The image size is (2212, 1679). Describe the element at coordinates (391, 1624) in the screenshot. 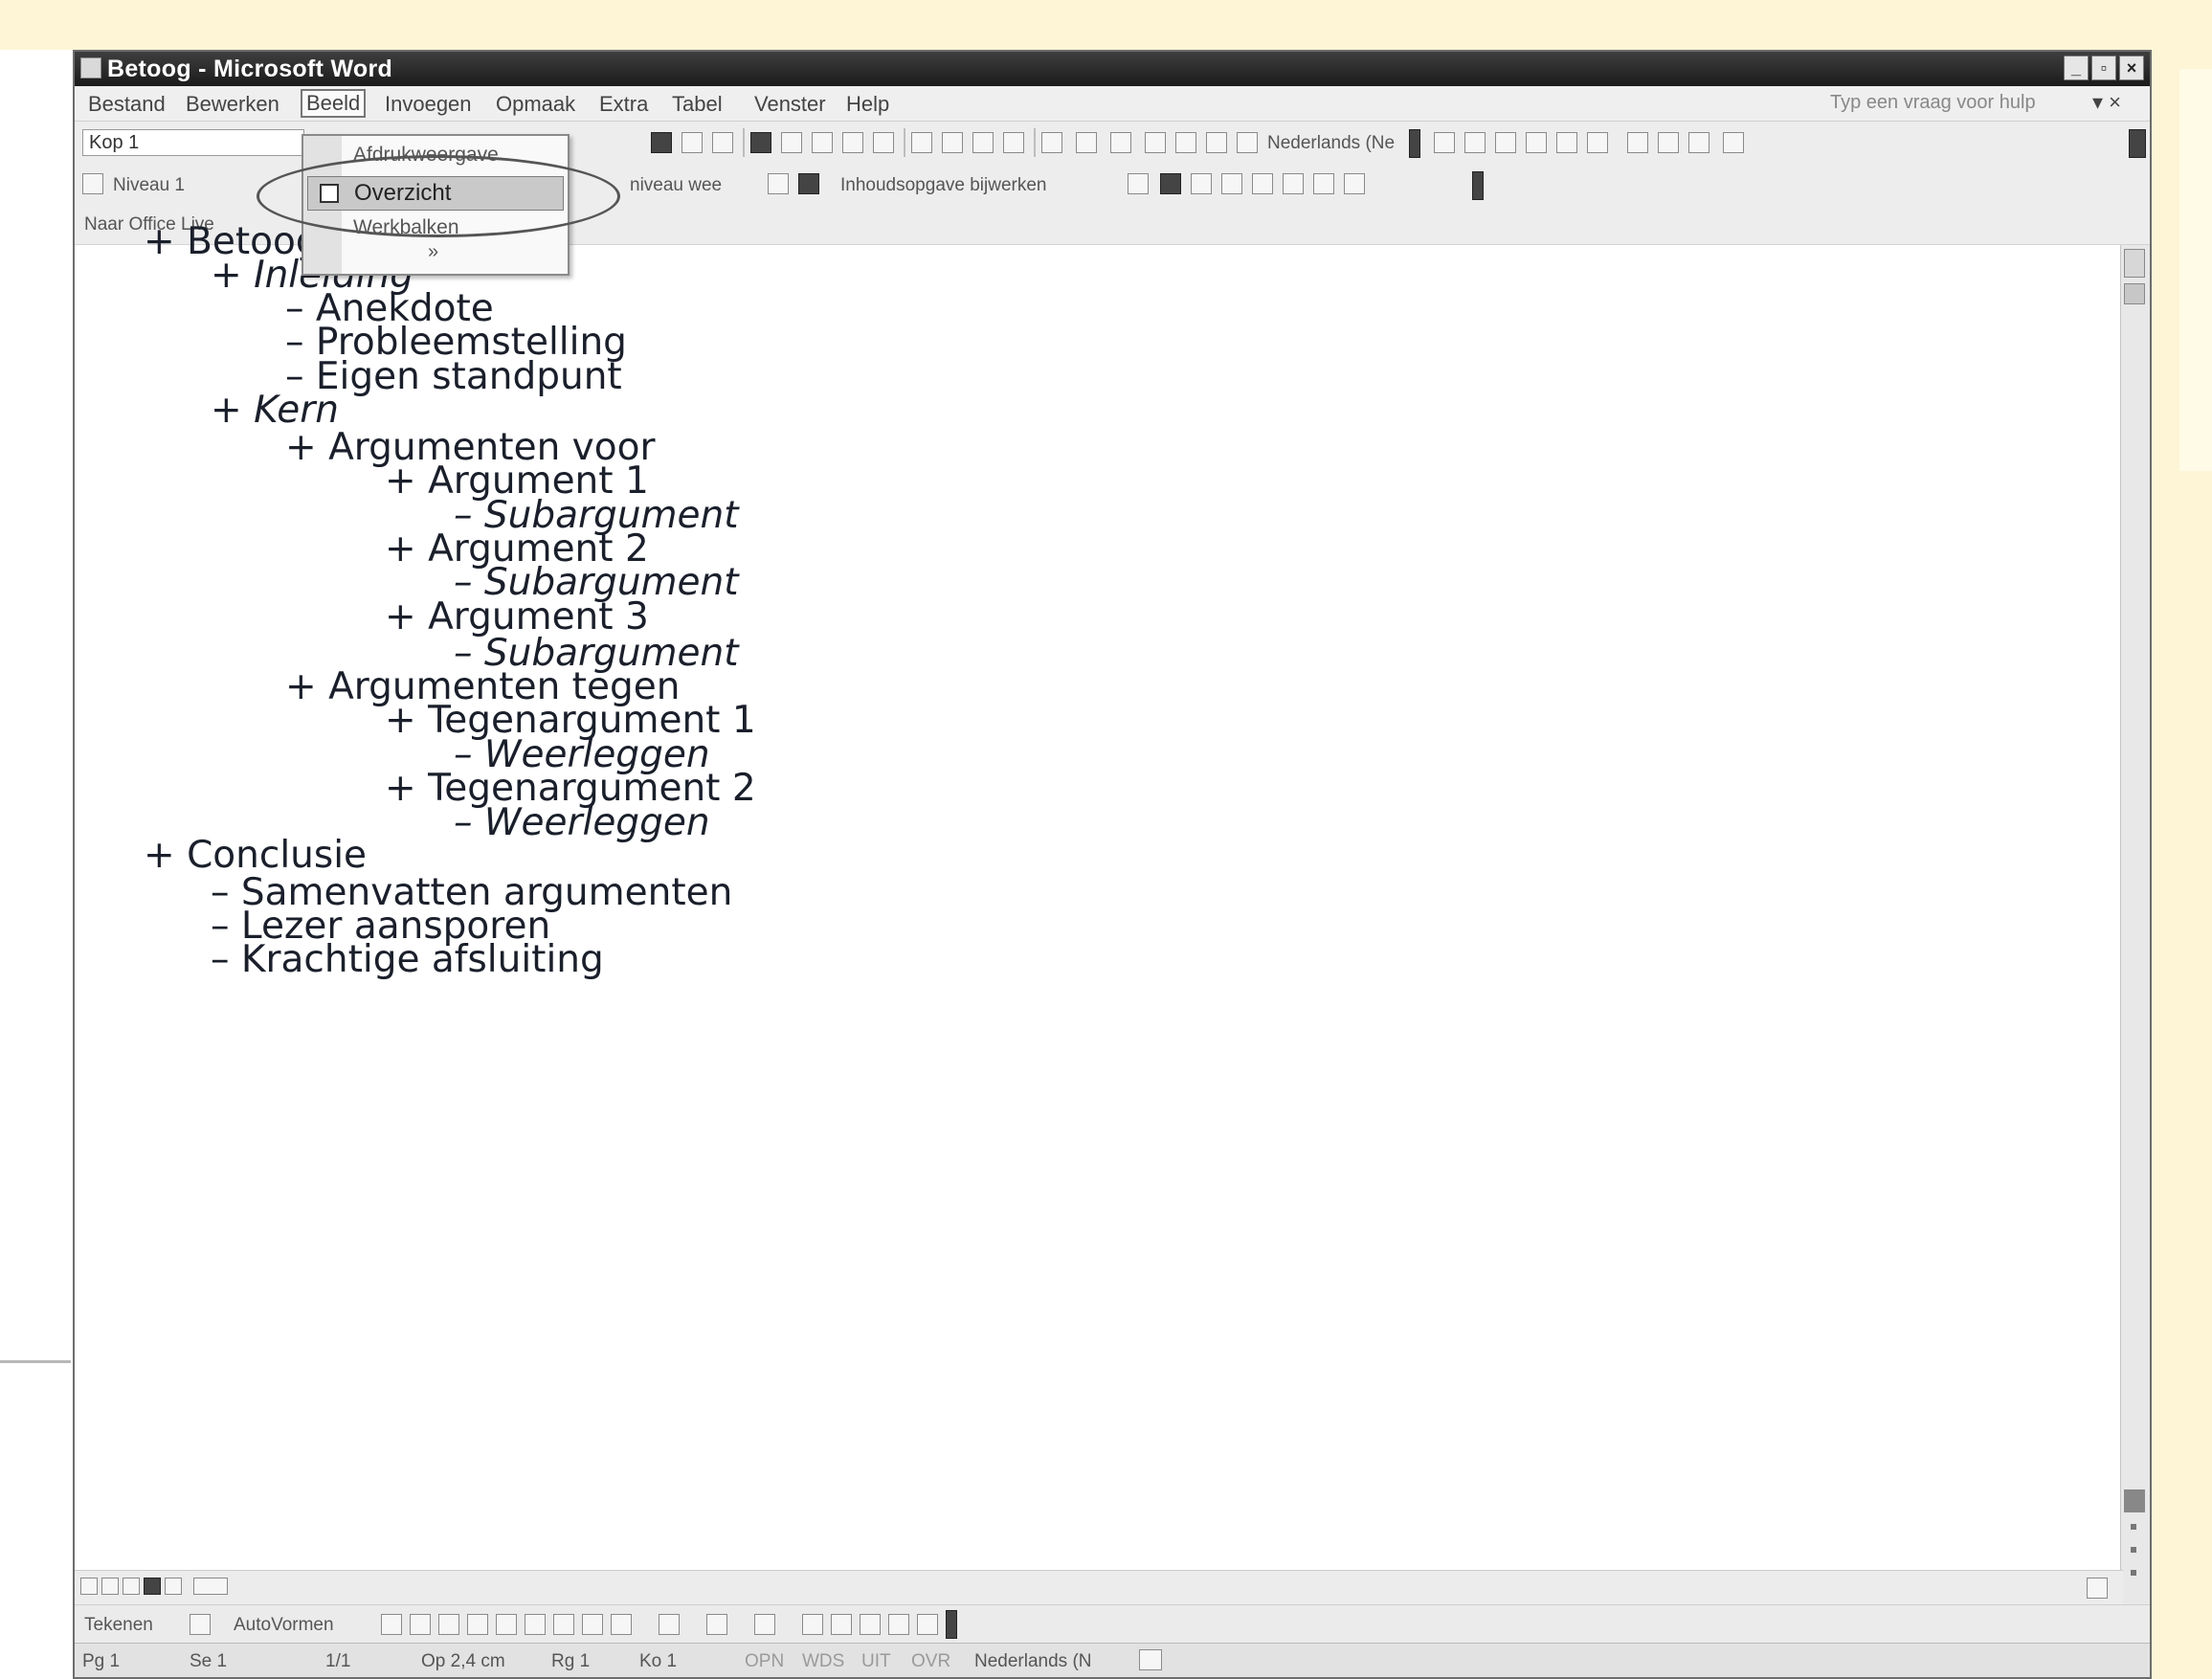

I see `line-icon` at that location.